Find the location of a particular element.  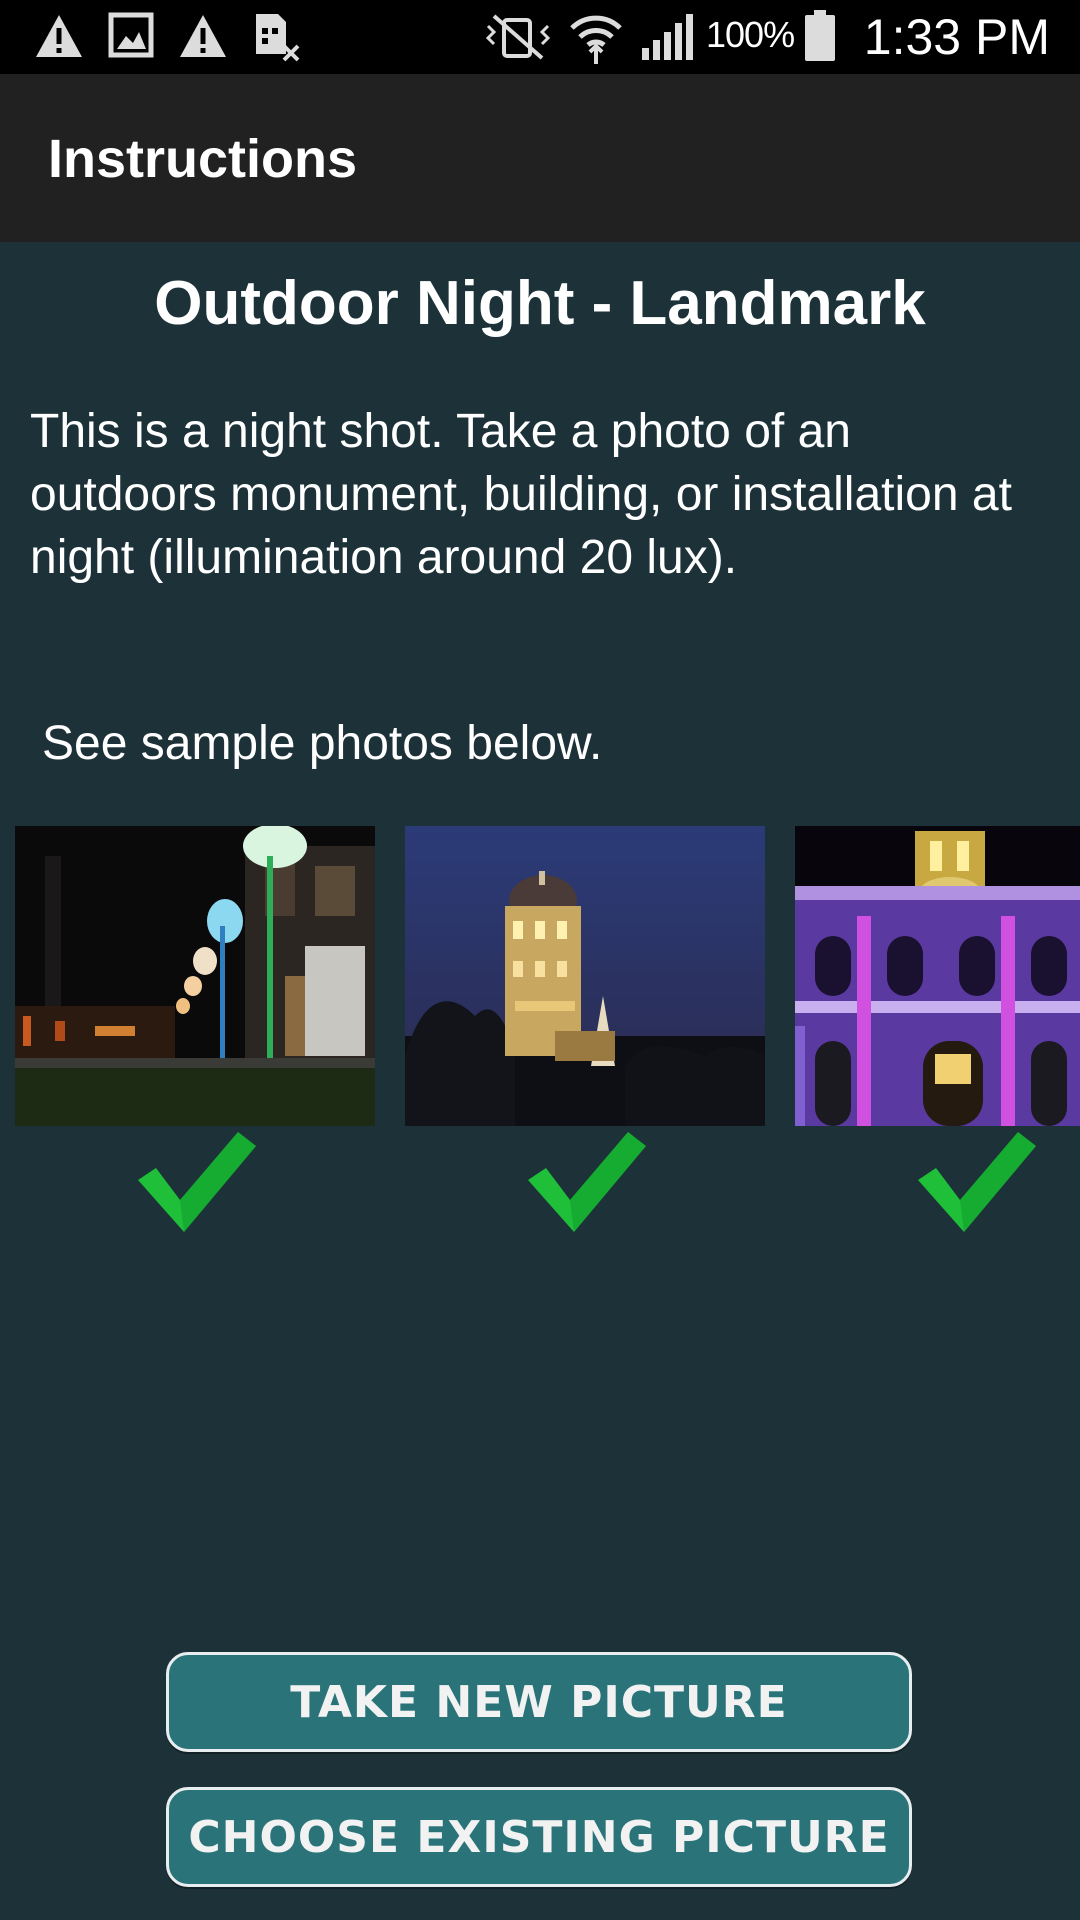

battery-icon is located at coordinates (820, 35).